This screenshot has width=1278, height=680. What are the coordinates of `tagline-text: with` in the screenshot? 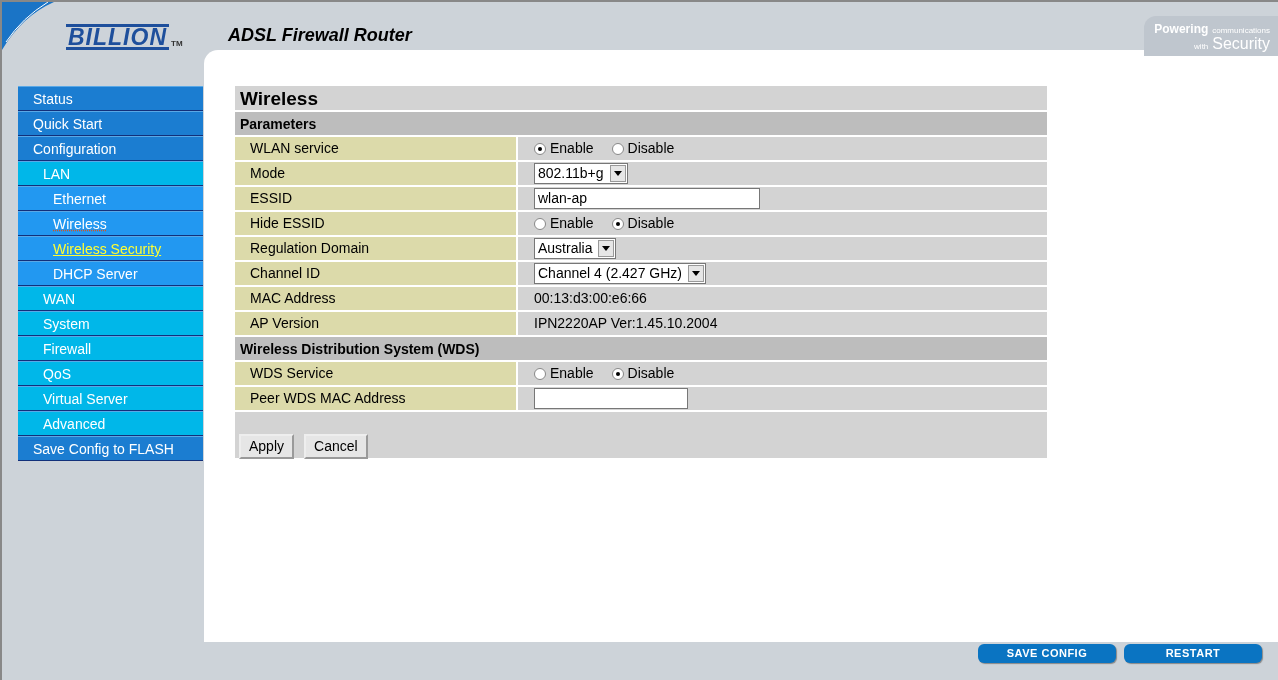 It's located at (1201, 46).